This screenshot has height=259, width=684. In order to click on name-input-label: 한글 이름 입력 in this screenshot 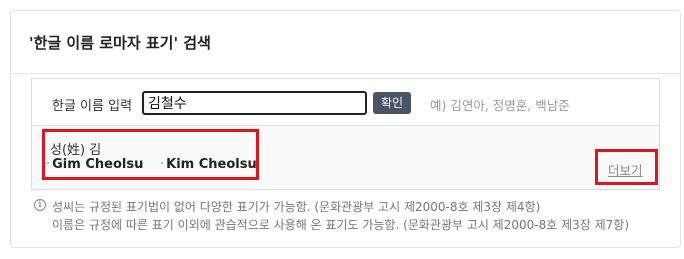, I will do `click(92, 106)`.